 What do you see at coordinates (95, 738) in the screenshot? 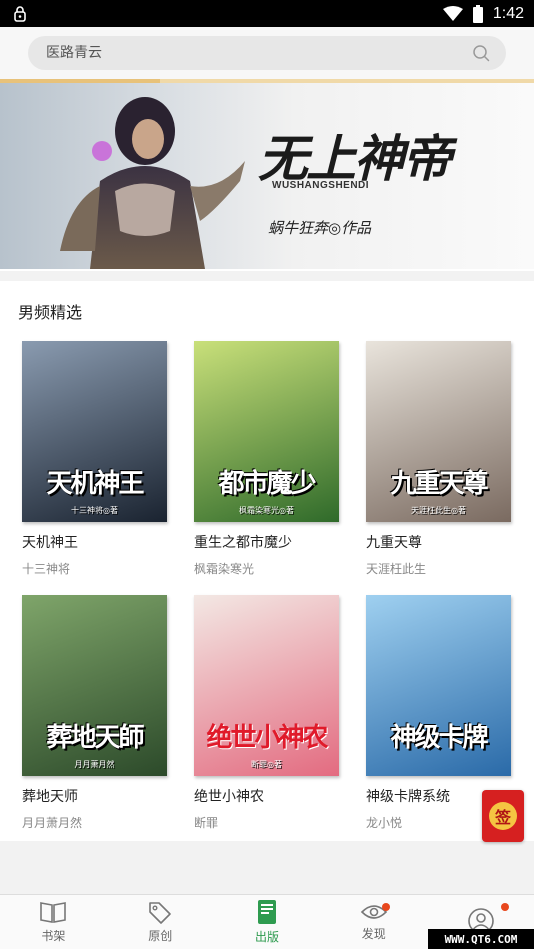
I see `cover-title: 葬地天師` at bounding box center [95, 738].